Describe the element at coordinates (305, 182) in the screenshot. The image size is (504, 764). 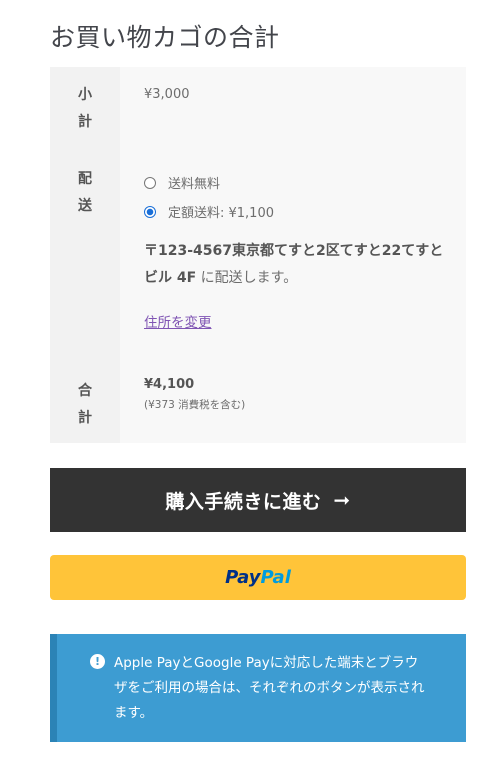
I see `shipping-option-free: 送料無料` at that location.